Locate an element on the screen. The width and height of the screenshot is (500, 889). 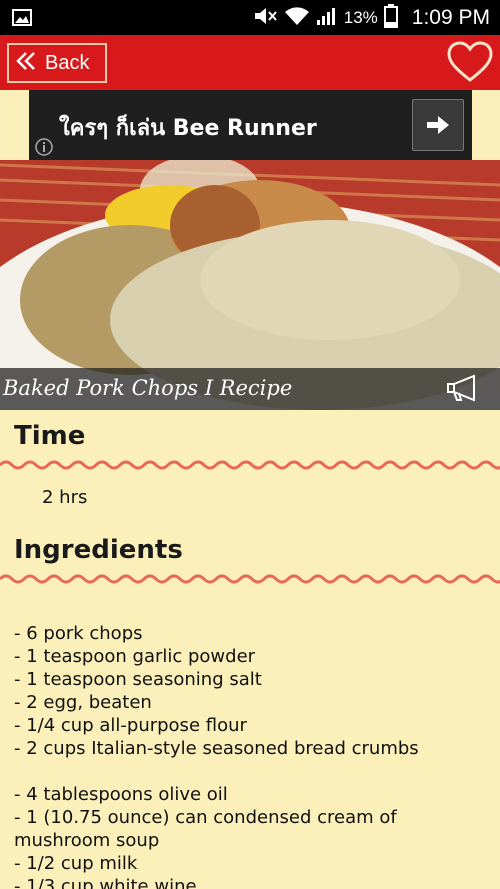
double-chevron-left-icon is located at coordinates (26, 63).